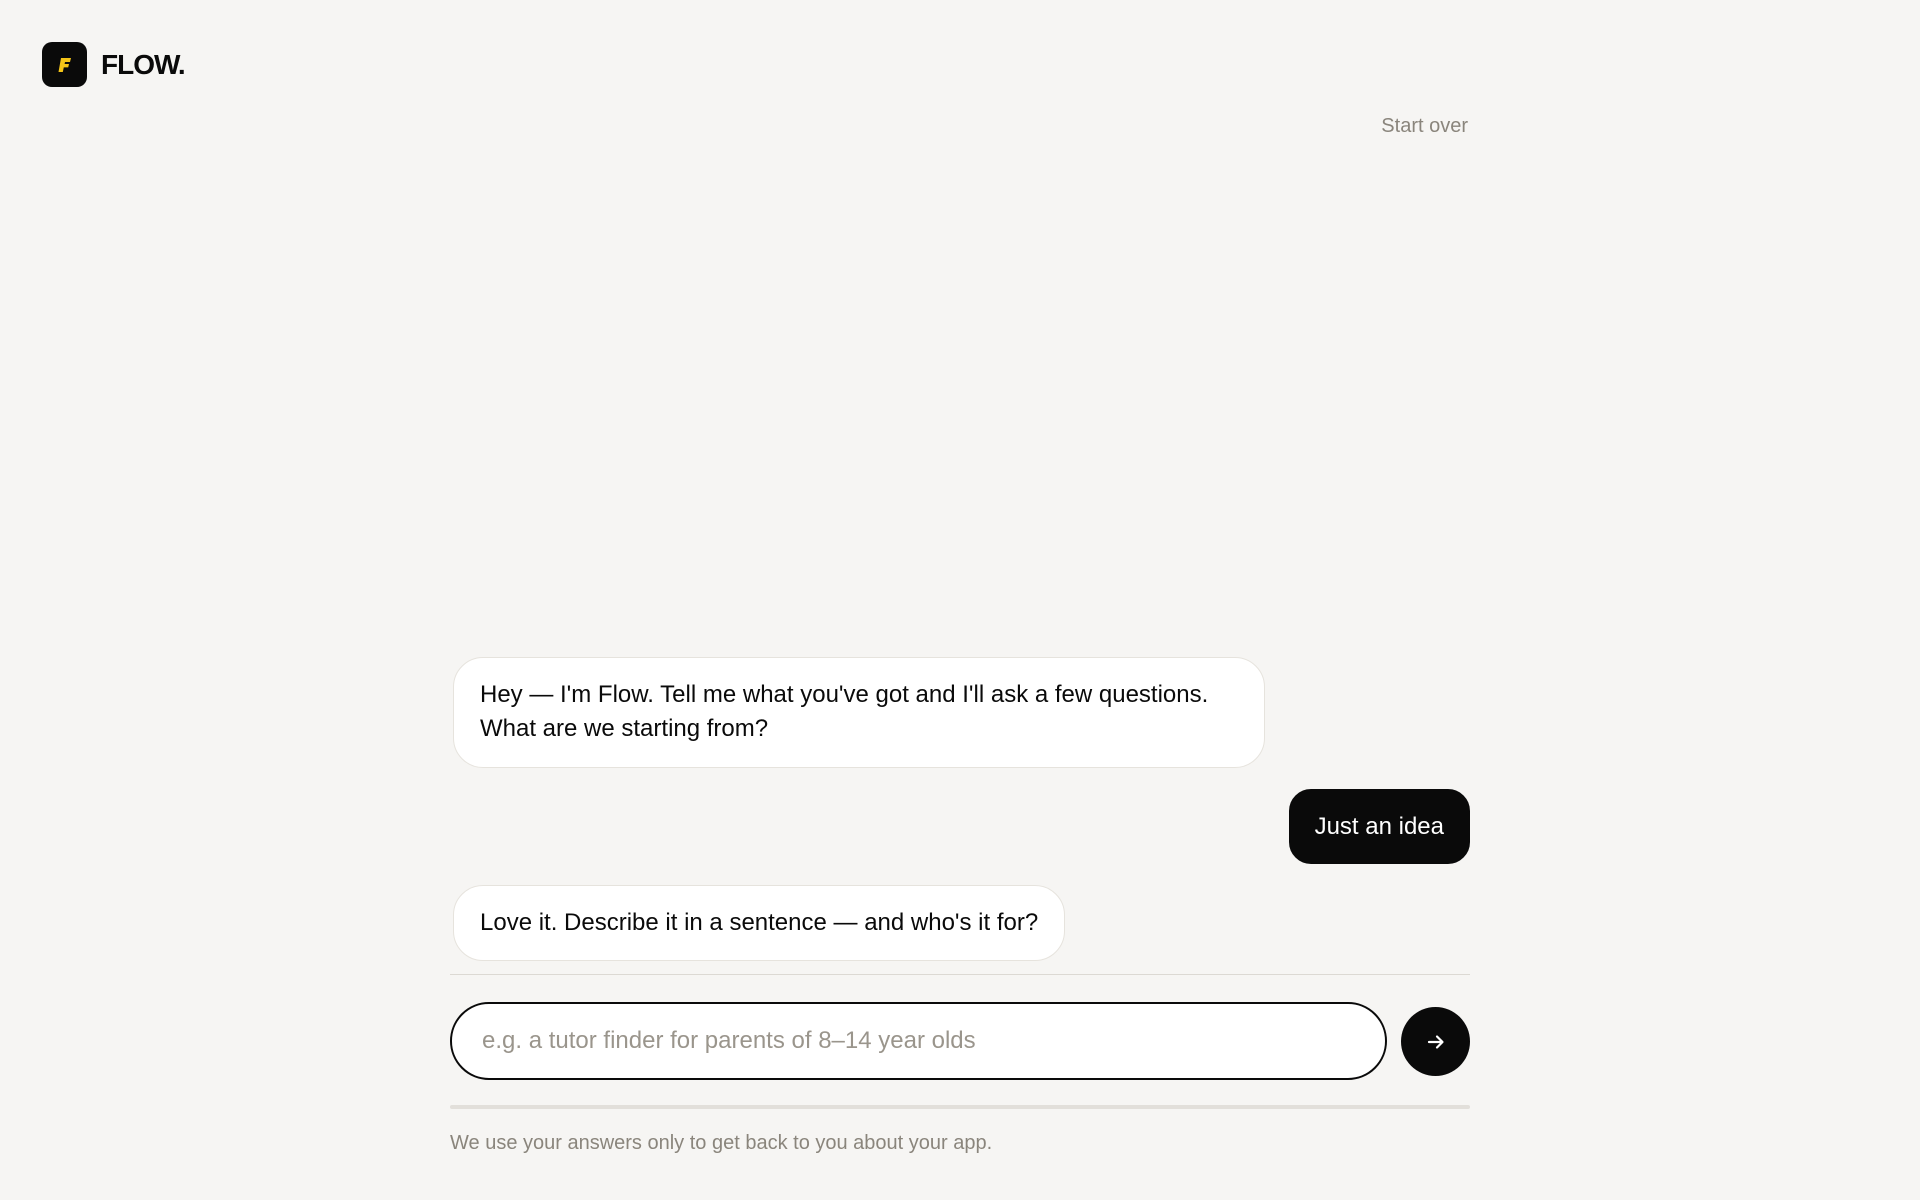 The image size is (1920, 1200). I want to click on logo-mark-icon, so click(64, 64).